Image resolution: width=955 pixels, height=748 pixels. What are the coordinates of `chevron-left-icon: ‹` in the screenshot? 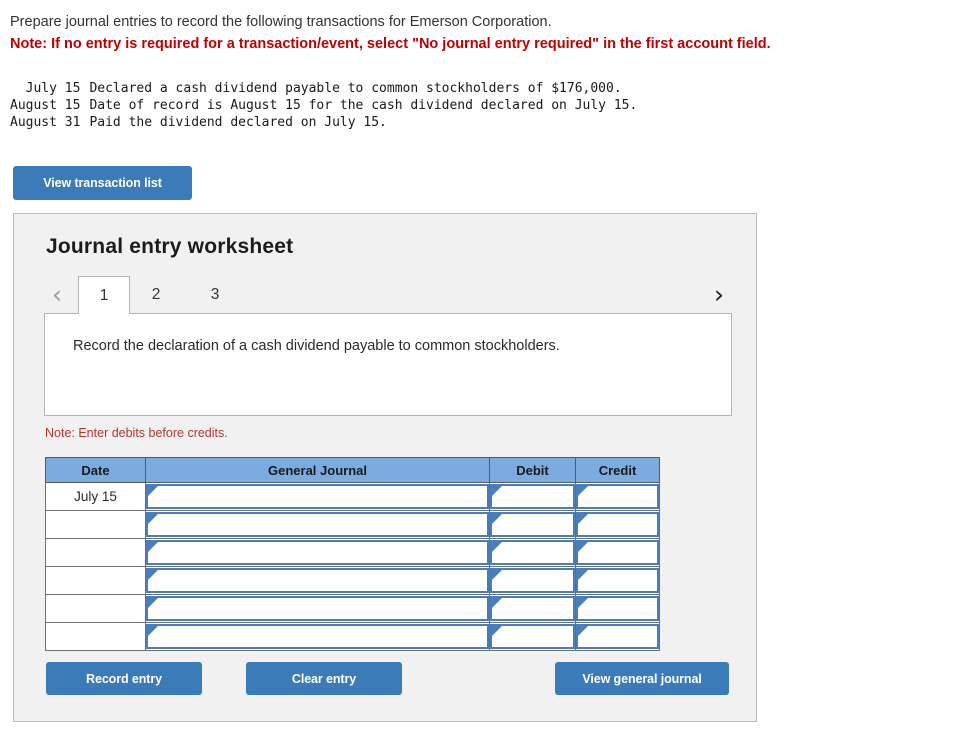 It's located at (57, 294).